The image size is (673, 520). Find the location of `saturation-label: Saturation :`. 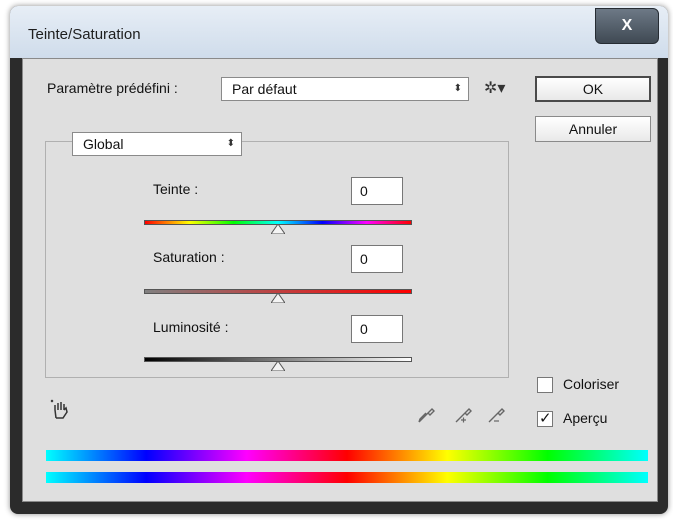

saturation-label: Saturation : is located at coordinates (189, 257).